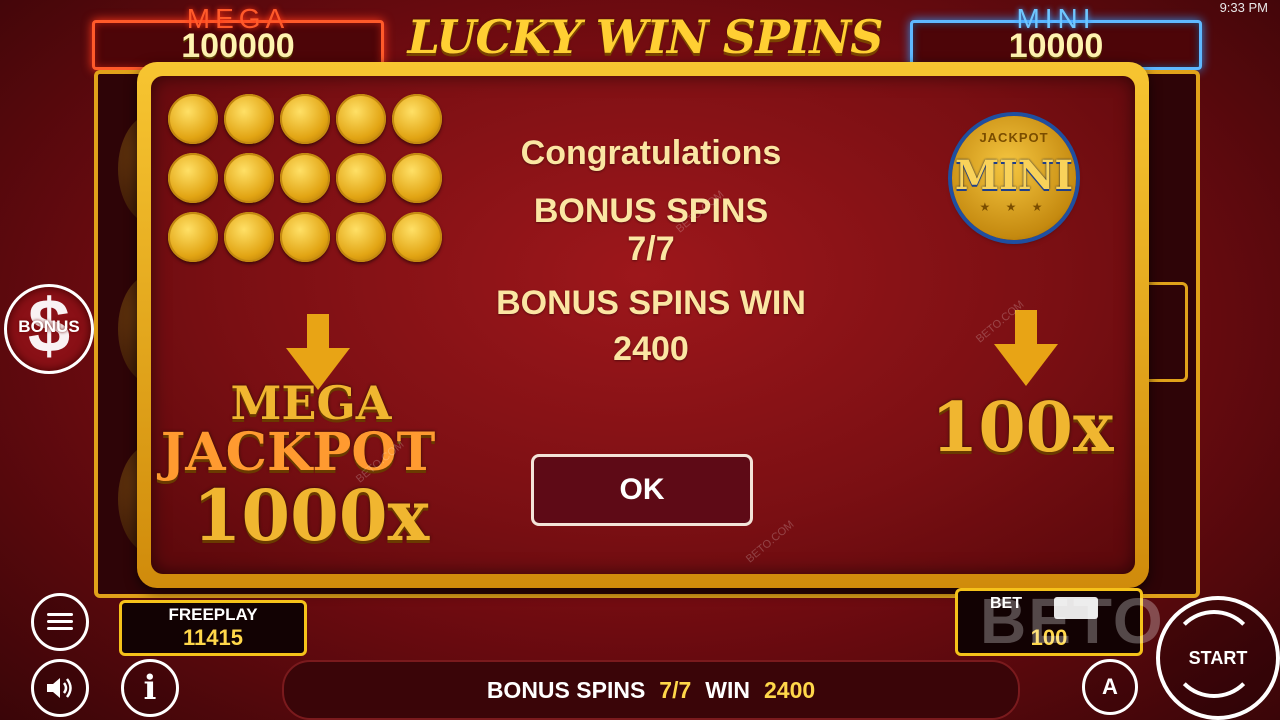 The image size is (1280, 720). What do you see at coordinates (238, 46) in the screenshot?
I see `mega-jackpot-value: 100000` at bounding box center [238, 46].